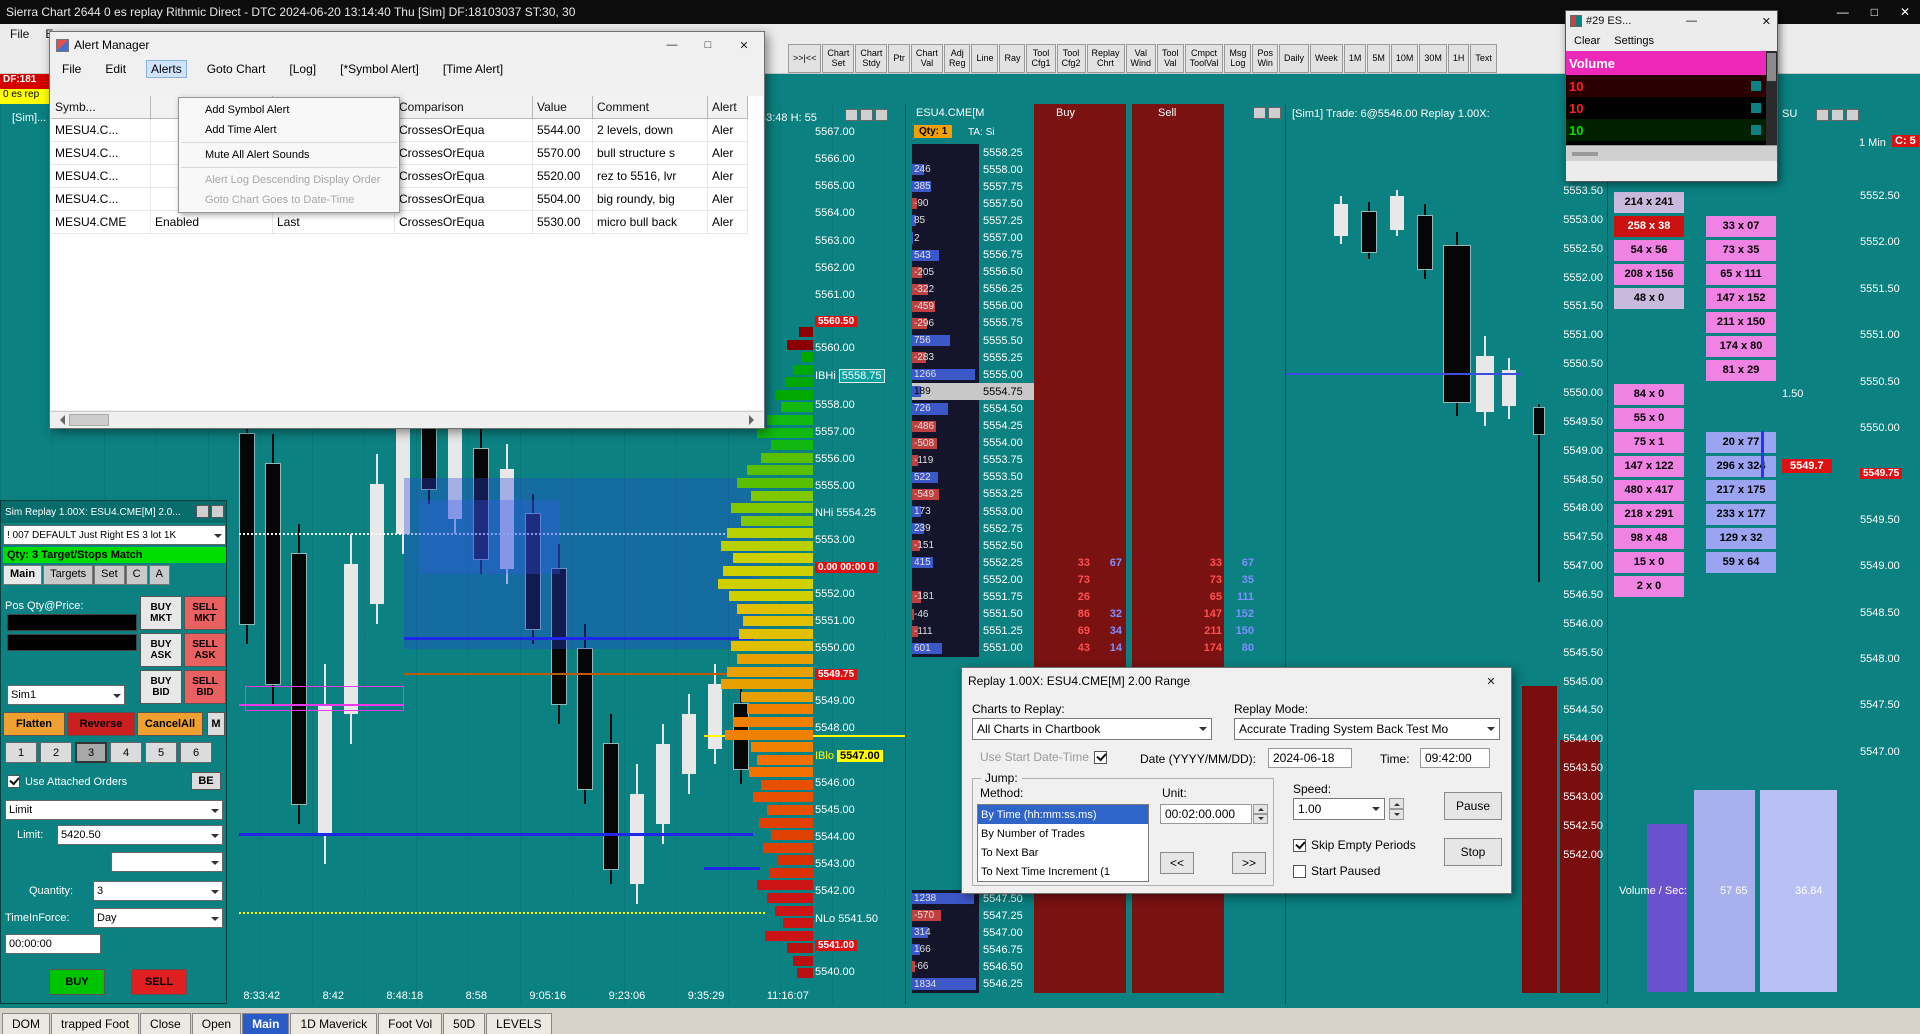  I want to click on reverse-button: Reverse, so click(101, 724).